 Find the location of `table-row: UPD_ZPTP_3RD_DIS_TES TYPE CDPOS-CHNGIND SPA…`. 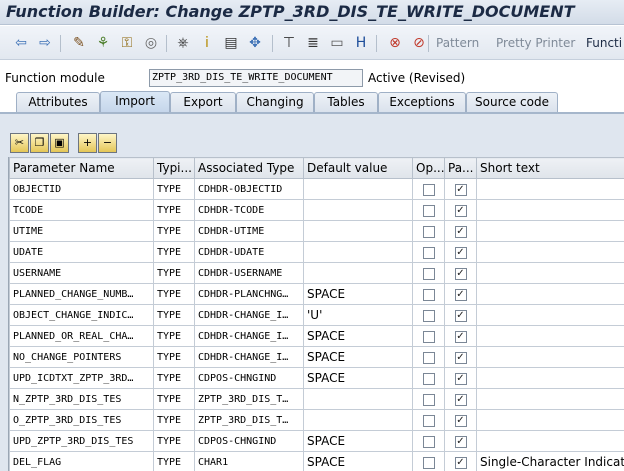

table-row: UPD_ZPTP_3RD_DIS_TES TYPE CDPOS-CHNGIND SPA… is located at coordinates (316, 441).